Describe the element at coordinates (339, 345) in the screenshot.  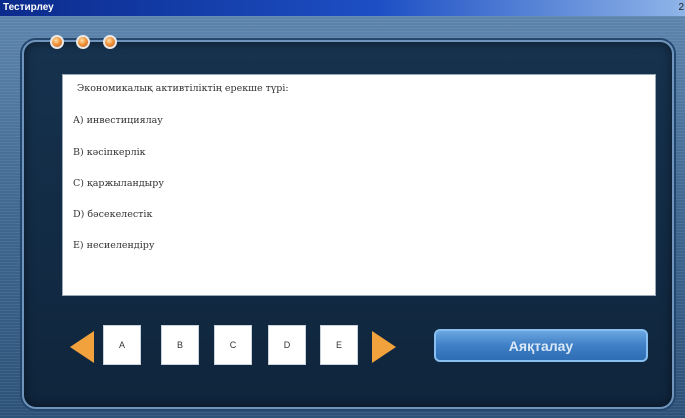
I see `answer-button-e: E` at that location.